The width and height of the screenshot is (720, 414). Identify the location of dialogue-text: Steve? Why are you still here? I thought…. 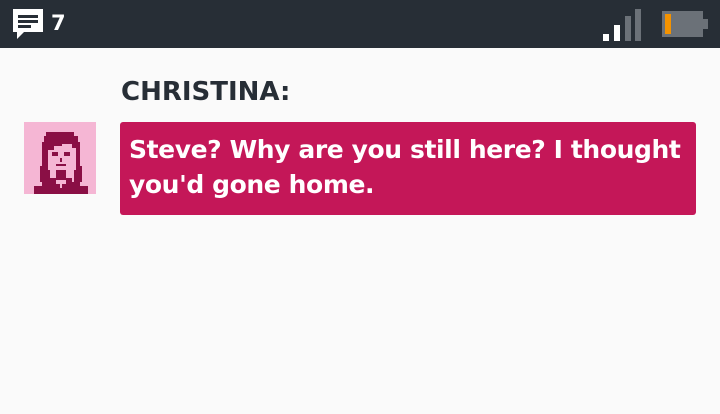
(405, 167).